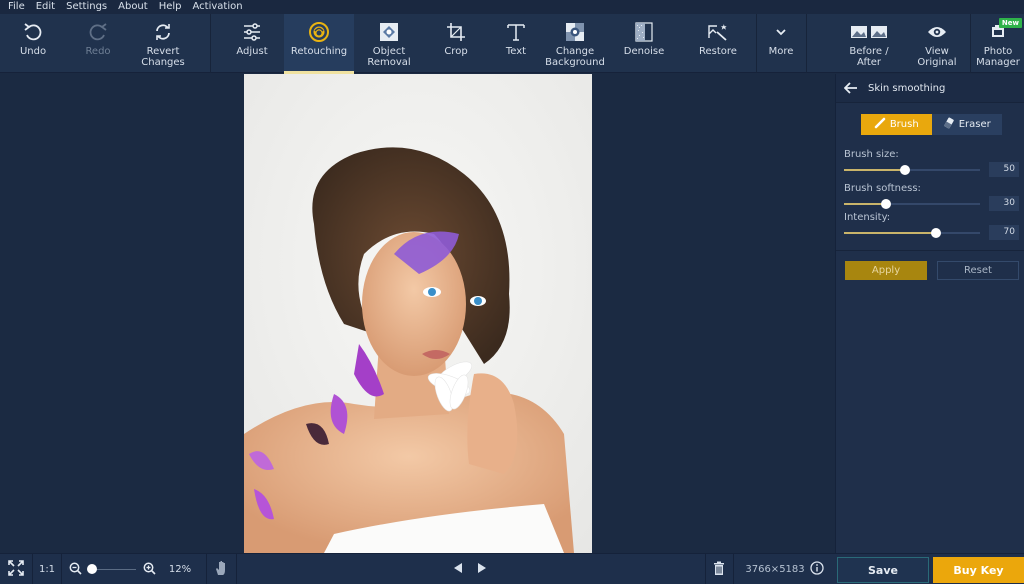  What do you see at coordinates (114, 569) in the screenshot?
I see `zoom-slider` at bounding box center [114, 569].